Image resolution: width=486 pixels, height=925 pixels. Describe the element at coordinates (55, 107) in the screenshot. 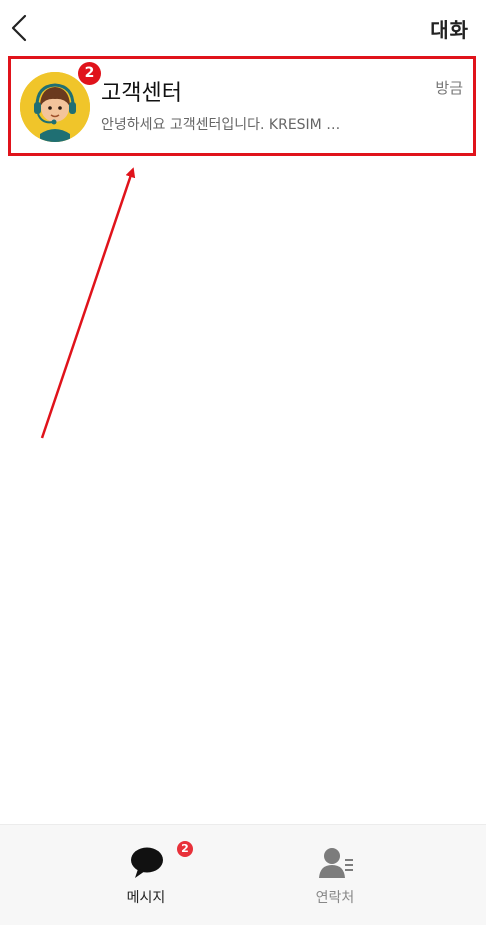

I see `support-agent-avatar` at that location.